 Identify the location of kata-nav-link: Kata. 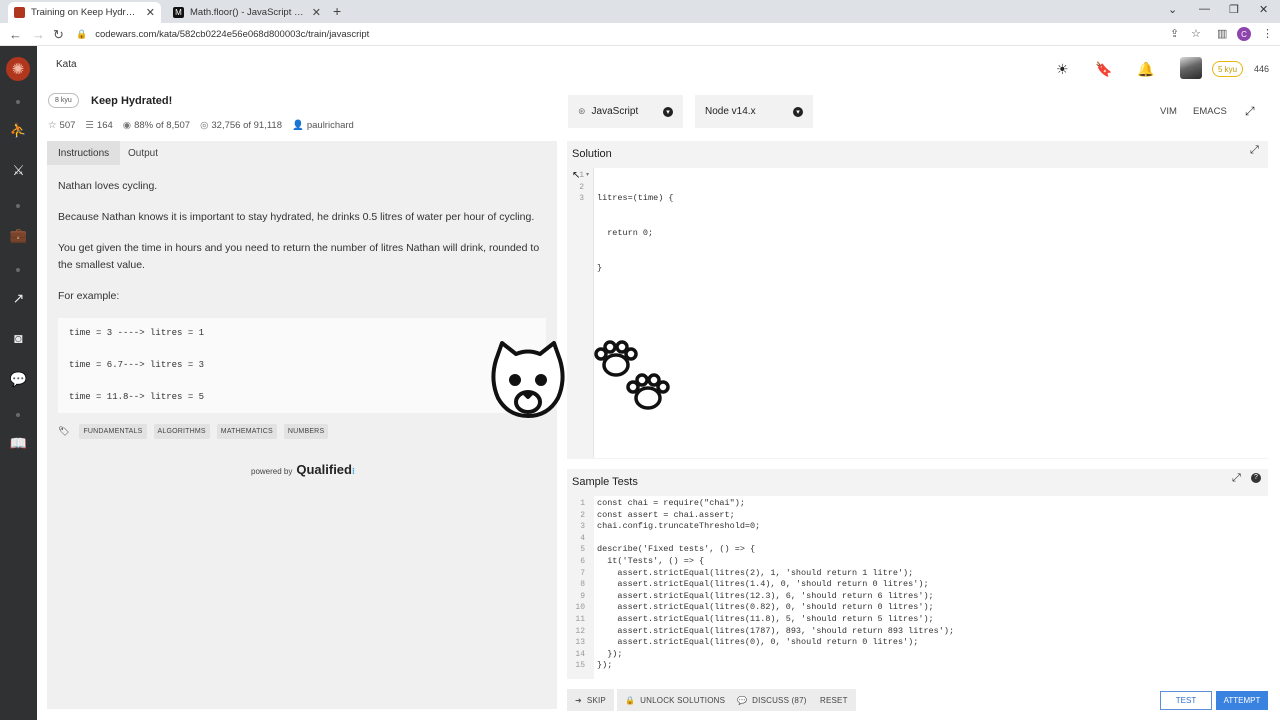
(66, 64).